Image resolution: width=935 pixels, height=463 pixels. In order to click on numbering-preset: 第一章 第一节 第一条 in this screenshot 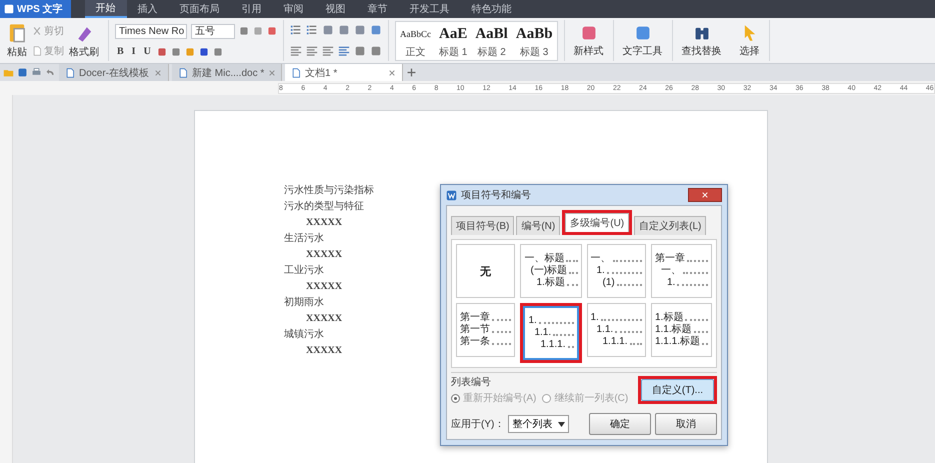, I will do `click(486, 330)`.